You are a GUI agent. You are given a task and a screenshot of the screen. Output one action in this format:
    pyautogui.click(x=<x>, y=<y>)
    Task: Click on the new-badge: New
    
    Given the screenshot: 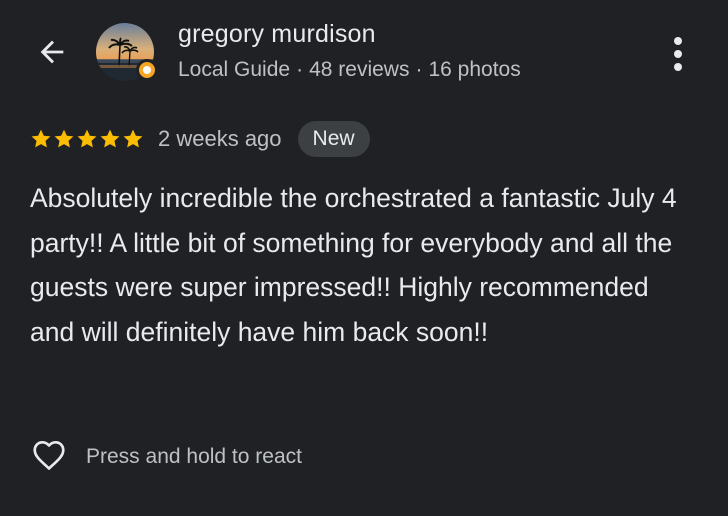 What is the action you would take?
    pyautogui.click(x=333, y=139)
    